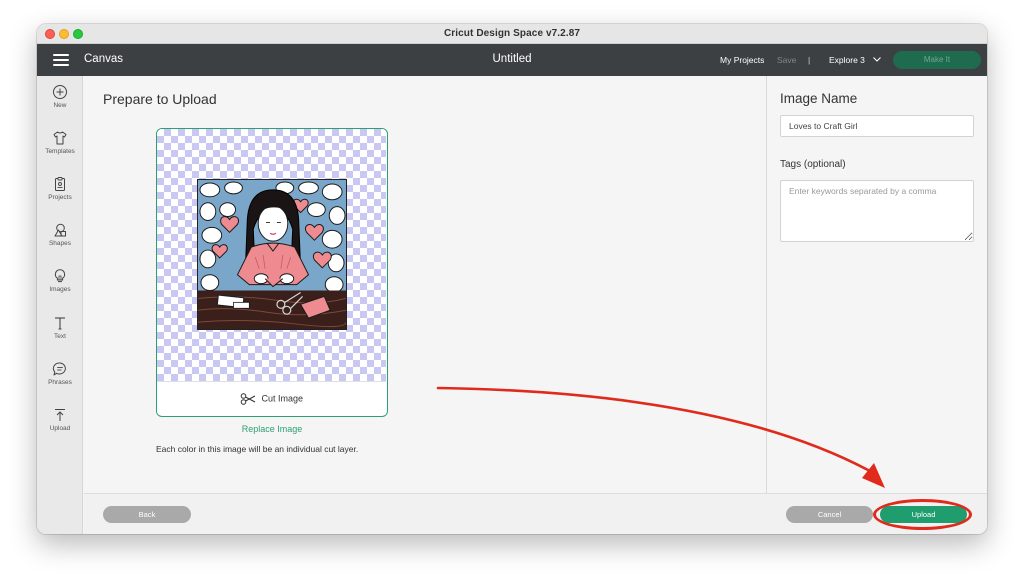 This screenshot has width=1024, height=582. Describe the element at coordinates (248, 399) in the screenshot. I see `scissors-icon` at that location.